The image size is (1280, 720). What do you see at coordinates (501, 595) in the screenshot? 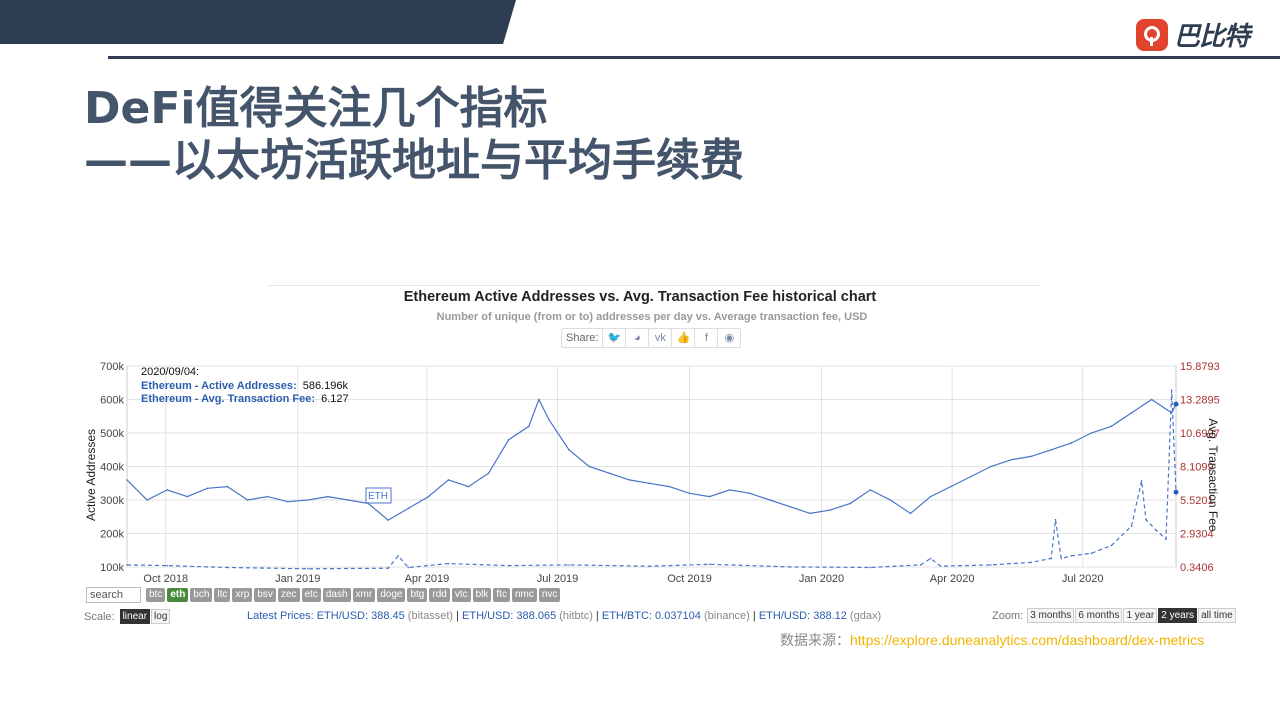
I see `coin-button-ftc: ftc` at bounding box center [501, 595].